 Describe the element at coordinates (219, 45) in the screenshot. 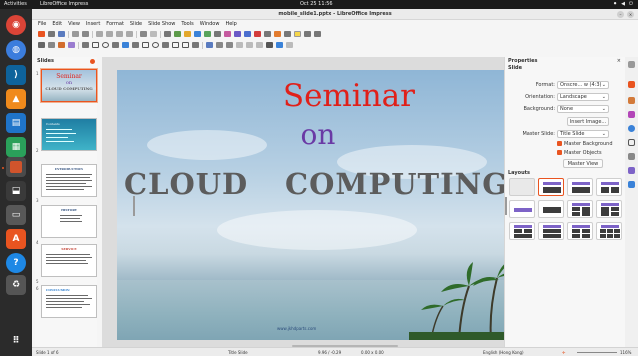

I see `align-icon` at that location.